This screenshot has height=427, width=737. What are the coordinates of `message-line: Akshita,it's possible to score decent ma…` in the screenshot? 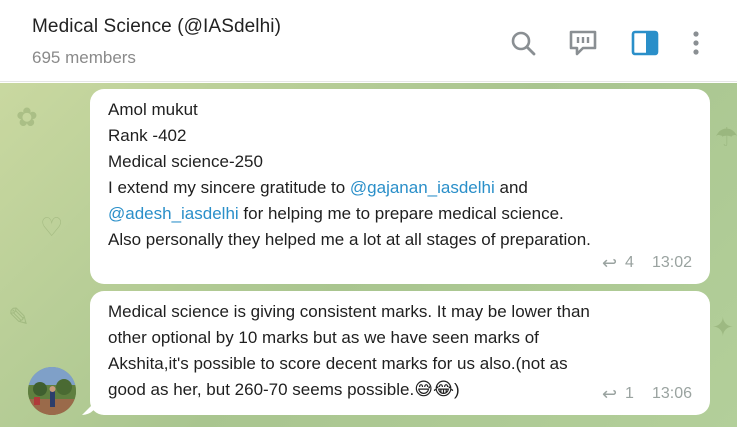 It's located at (338, 363).